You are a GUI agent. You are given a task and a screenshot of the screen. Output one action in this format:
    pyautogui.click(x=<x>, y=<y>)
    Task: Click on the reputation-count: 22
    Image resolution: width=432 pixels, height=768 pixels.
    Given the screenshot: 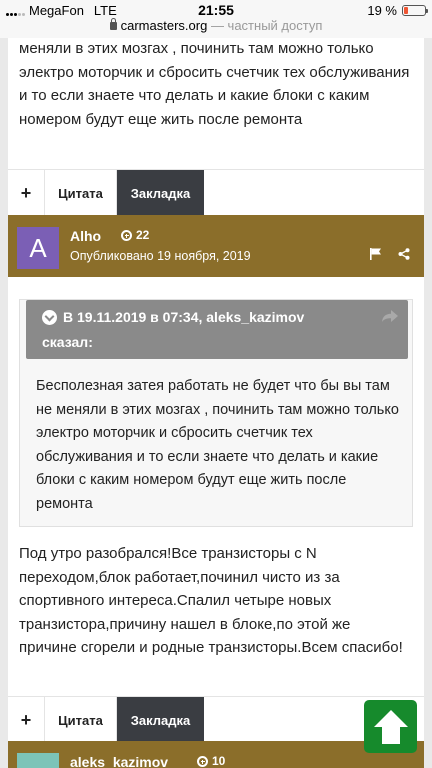 What is the action you would take?
    pyautogui.click(x=143, y=235)
    